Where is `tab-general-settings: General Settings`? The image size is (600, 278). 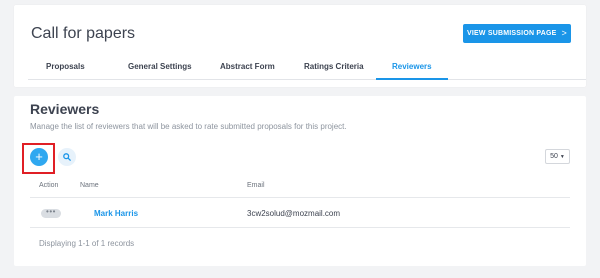 tab-general-settings: General Settings is located at coordinates (146, 68).